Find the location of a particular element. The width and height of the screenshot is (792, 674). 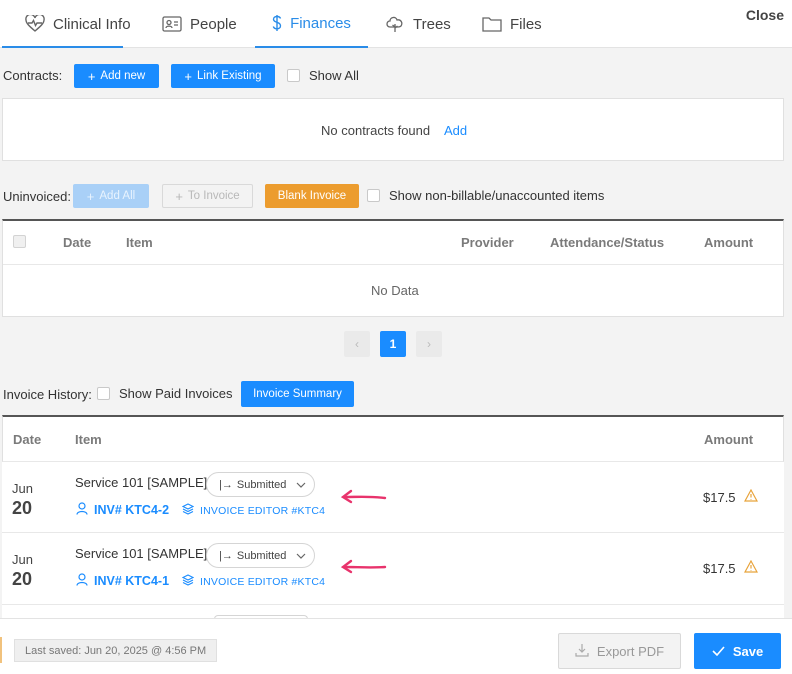

invoice-row-partial is located at coordinates (393, 612).